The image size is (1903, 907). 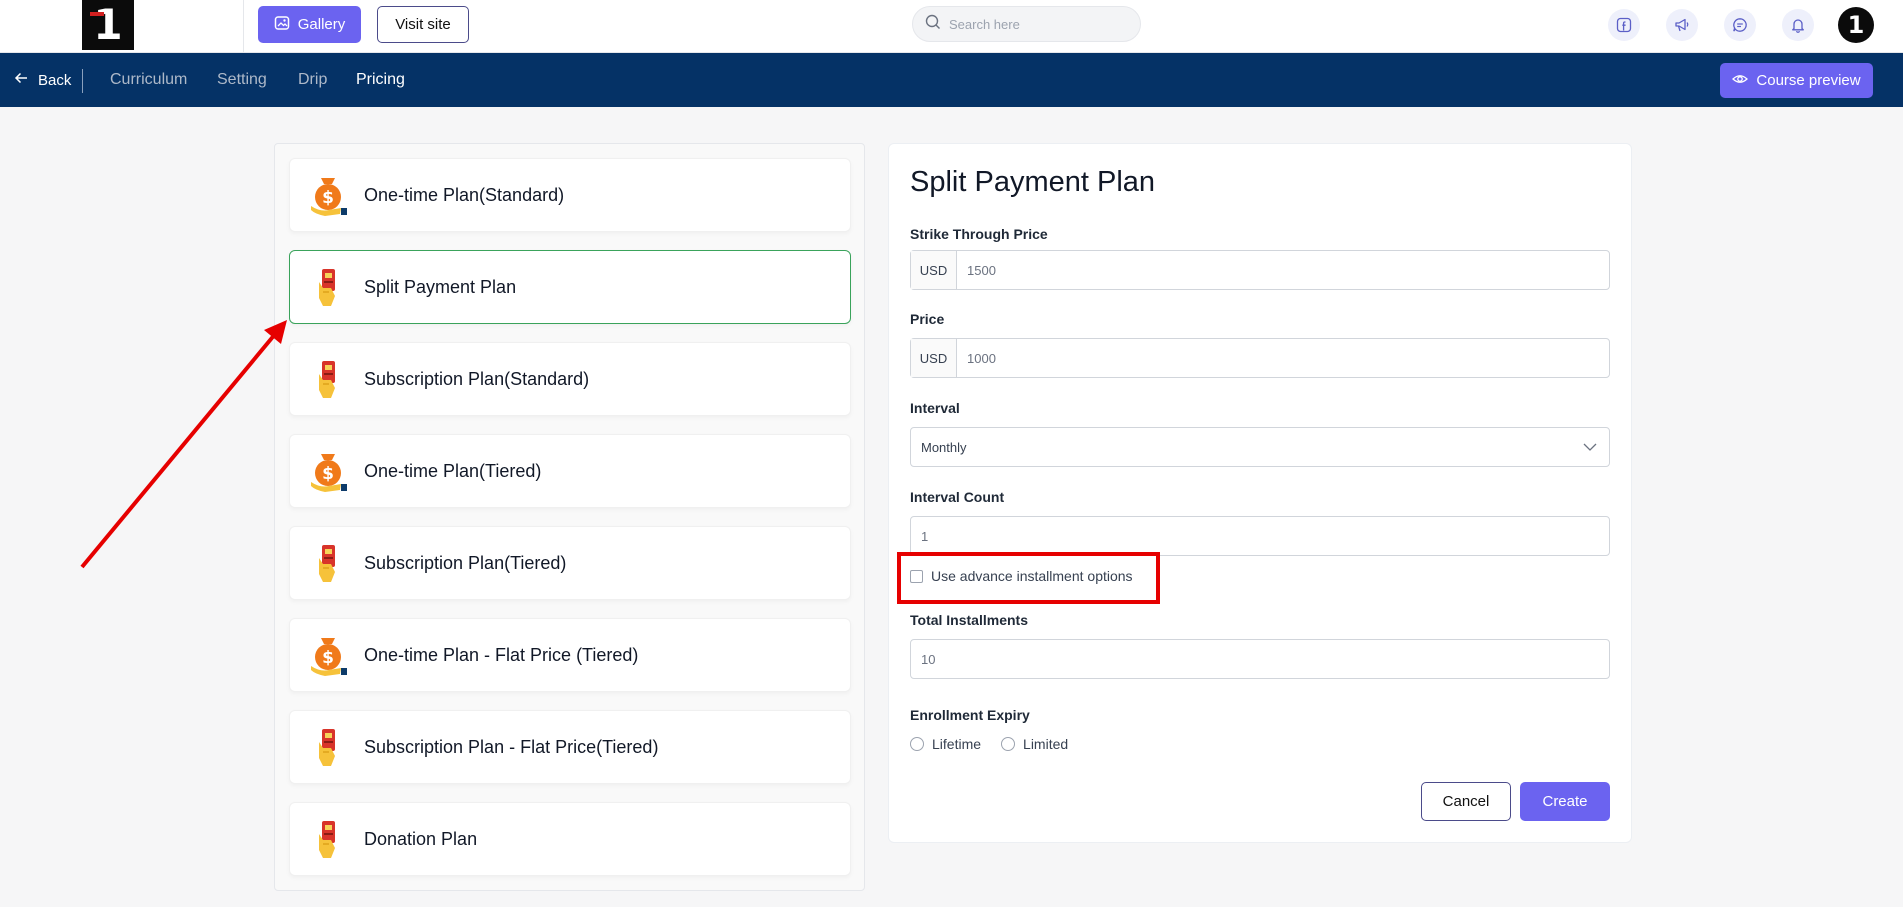 I want to click on visit-site-label: Visit site, so click(x=423, y=24).